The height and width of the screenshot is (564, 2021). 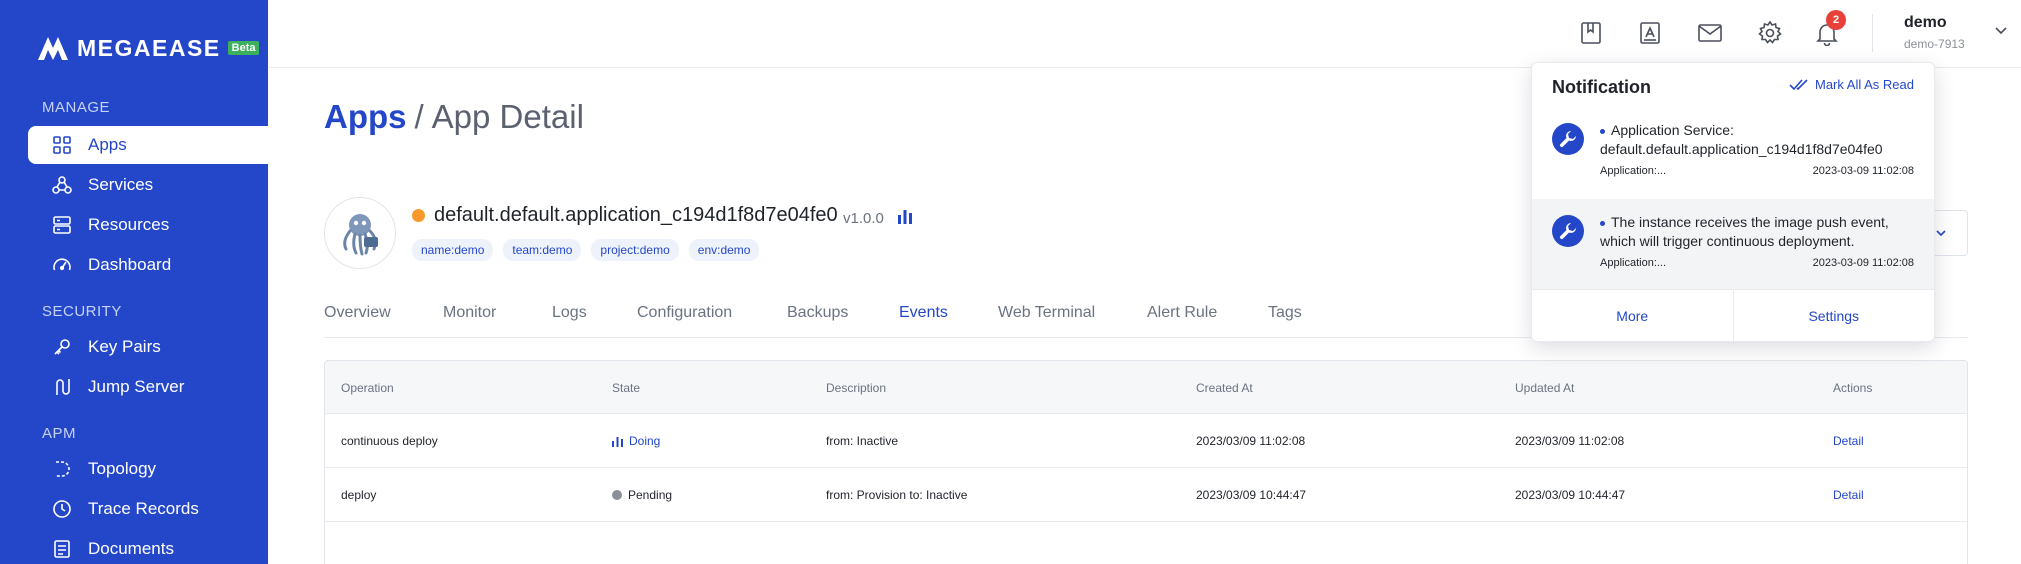 I want to click on column-header: Updated At, so click(x=1545, y=388).